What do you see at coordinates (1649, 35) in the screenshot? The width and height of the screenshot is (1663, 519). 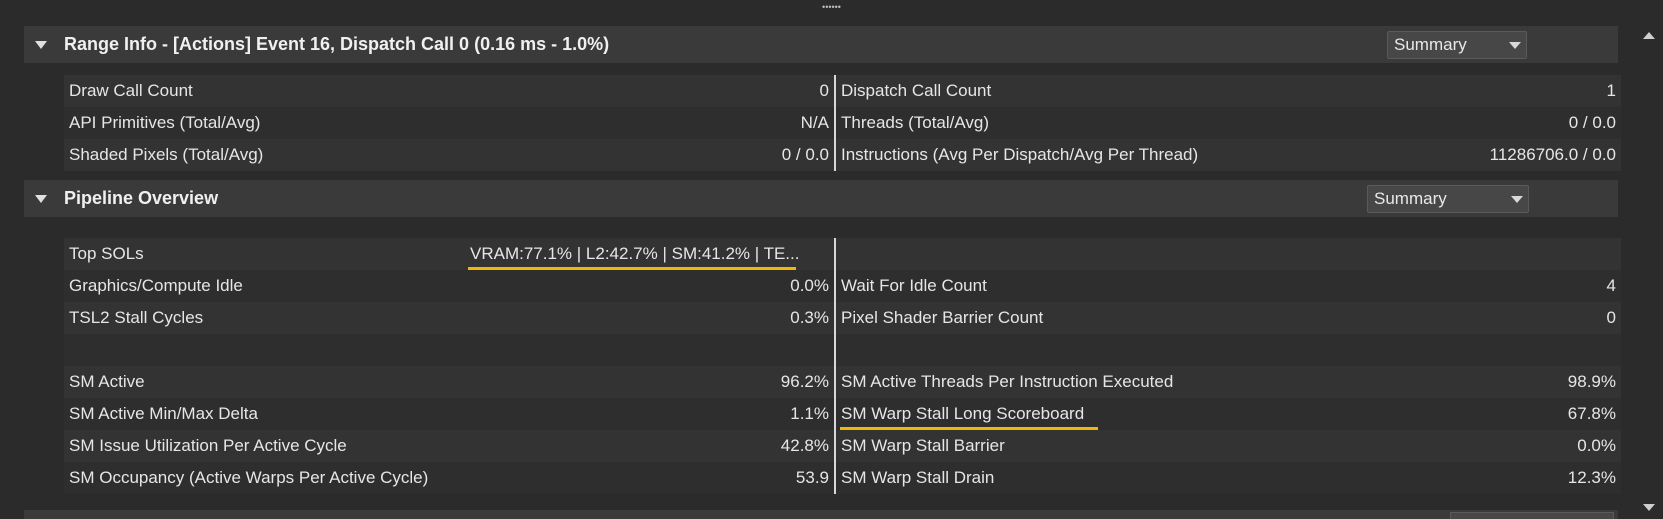 I see `scroll-up-arrow-icon` at bounding box center [1649, 35].